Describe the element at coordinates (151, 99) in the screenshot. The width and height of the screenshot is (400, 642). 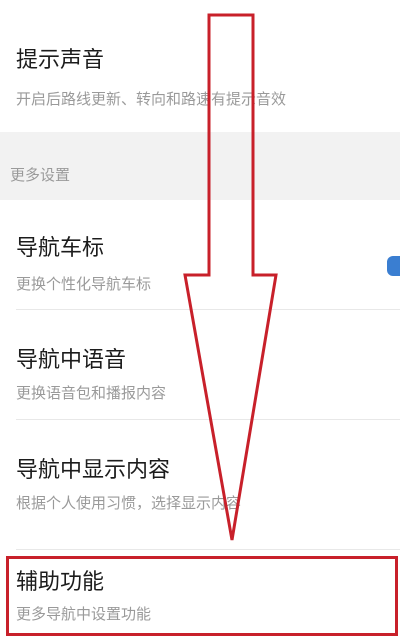
I see `prompt-sound-subtitle: 开启后路线更新、转向和路速有提示音效` at that location.